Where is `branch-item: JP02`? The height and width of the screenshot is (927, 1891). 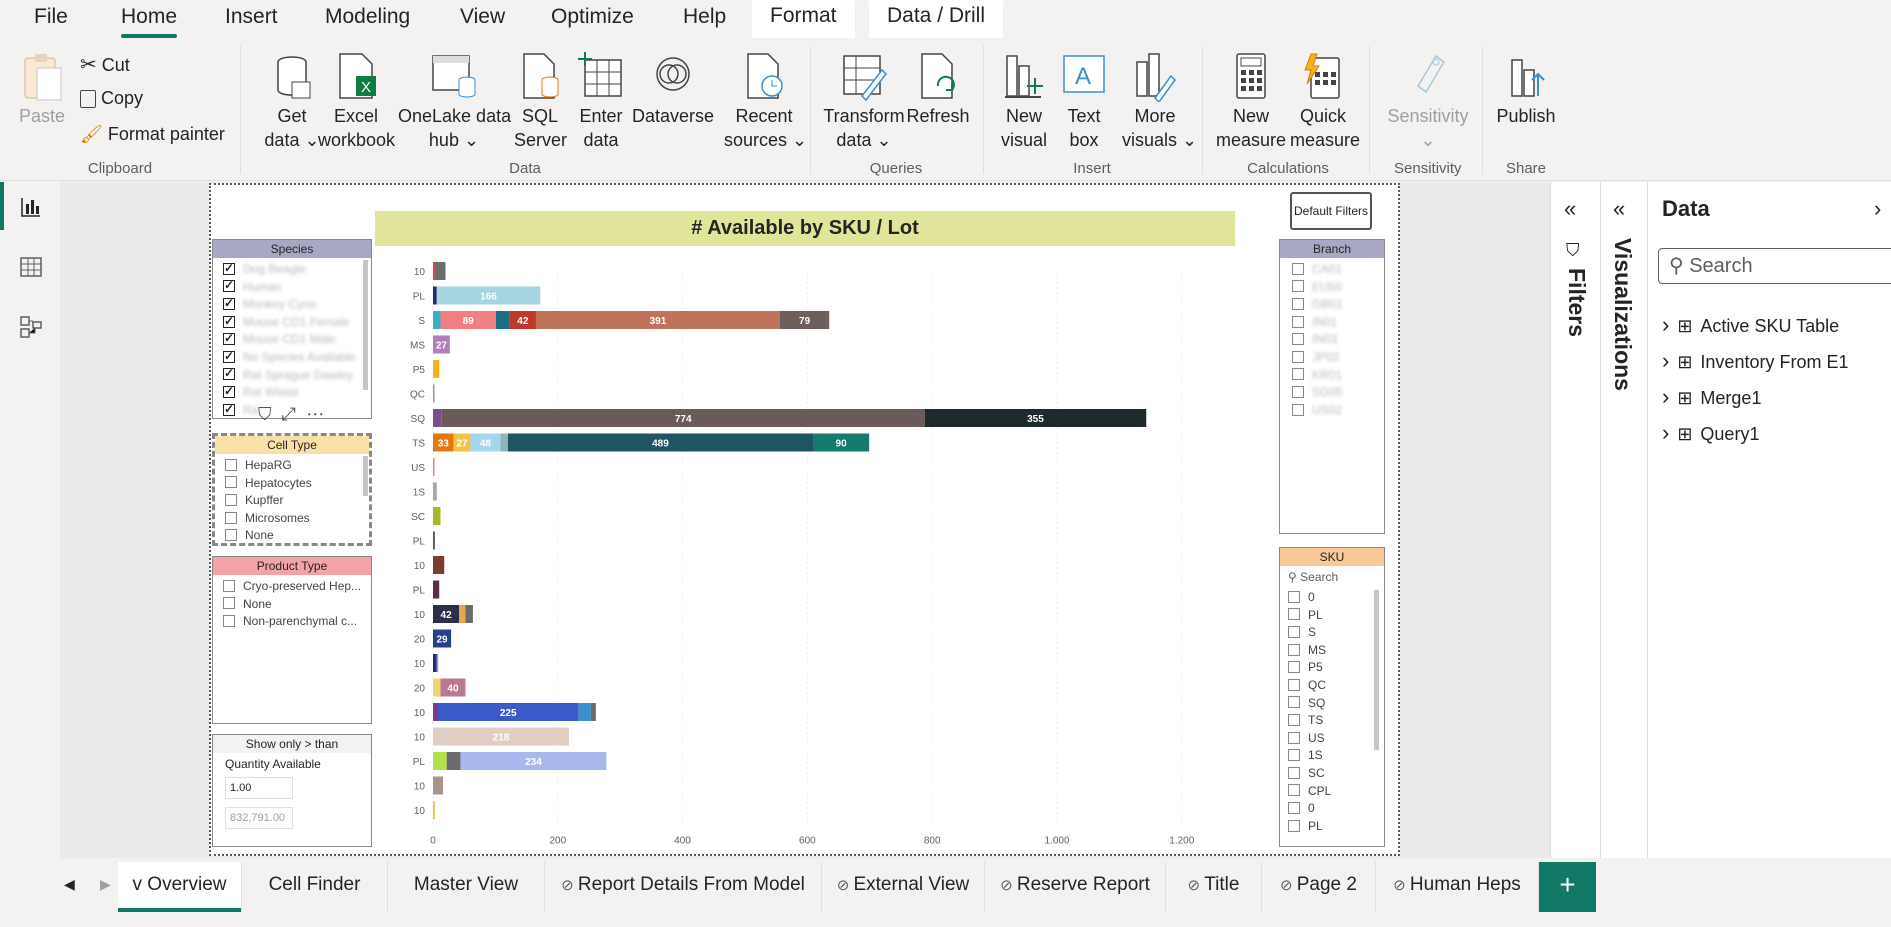 branch-item: JP02 is located at coordinates (1315, 358).